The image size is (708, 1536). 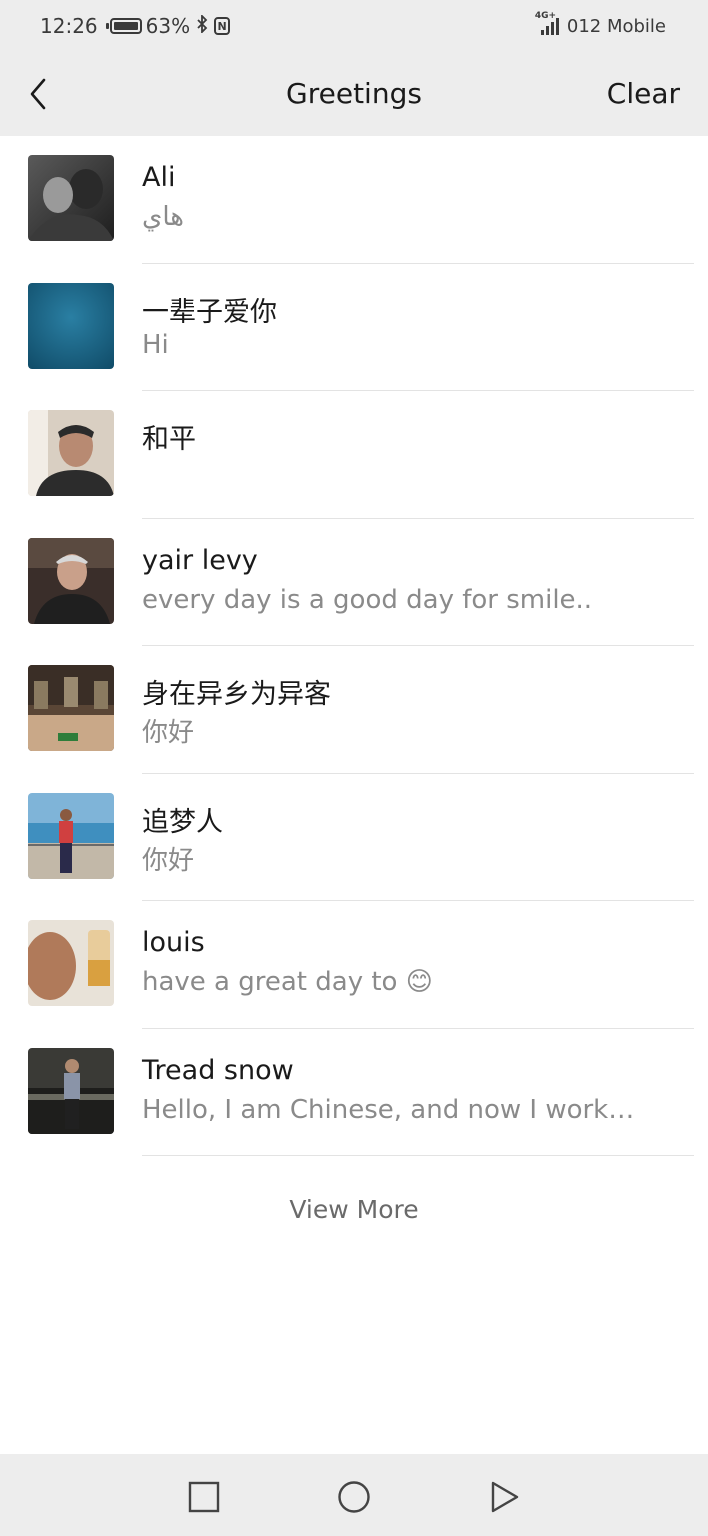 I want to click on battery-percentage: 63%, so click(x=168, y=26).